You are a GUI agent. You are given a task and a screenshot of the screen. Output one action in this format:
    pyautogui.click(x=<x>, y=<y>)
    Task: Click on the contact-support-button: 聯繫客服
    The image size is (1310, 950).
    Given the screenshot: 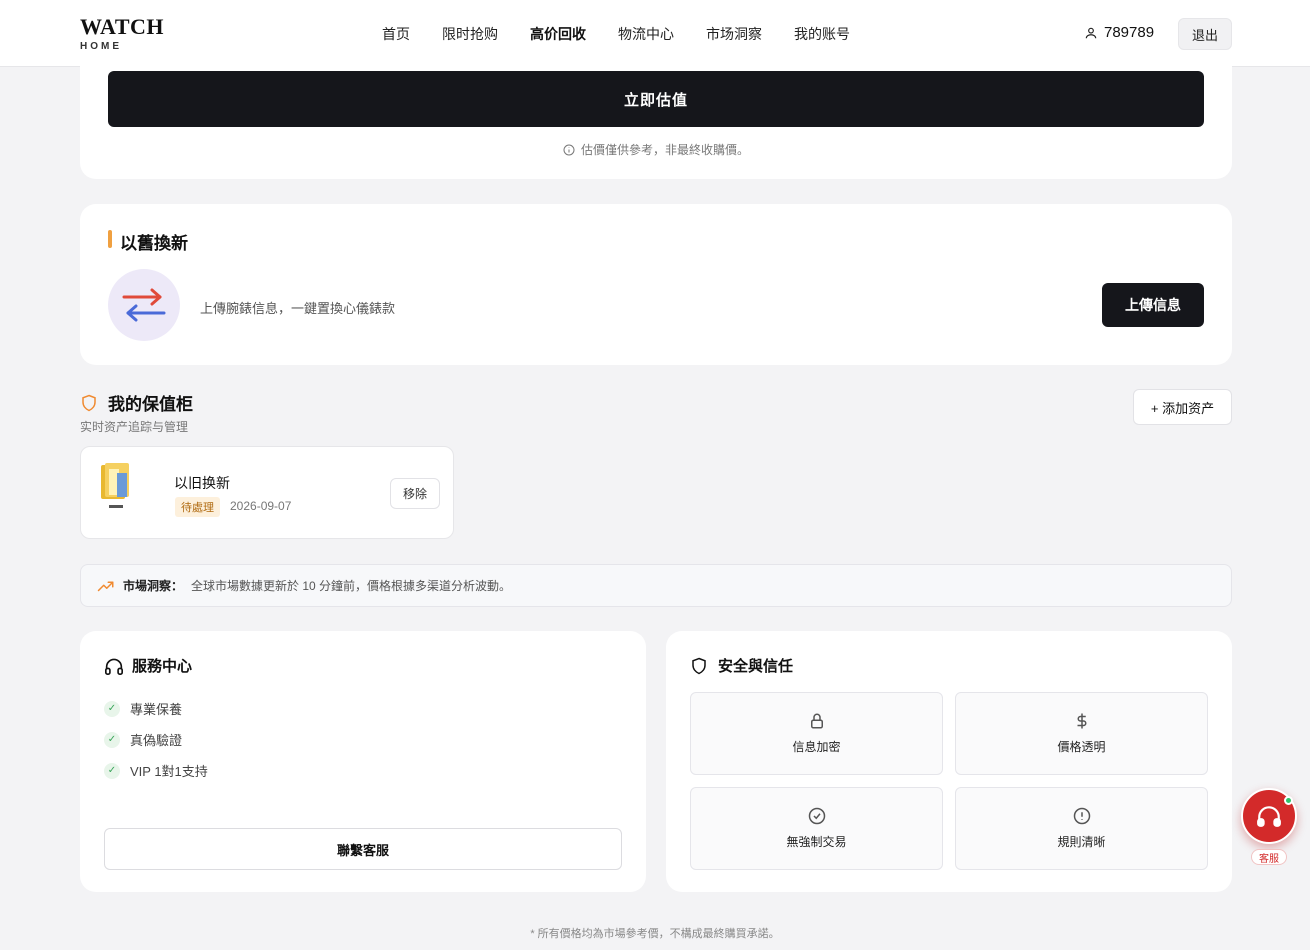 What is the action you would take?
    pyautogui.click(x=363, y=849)
    